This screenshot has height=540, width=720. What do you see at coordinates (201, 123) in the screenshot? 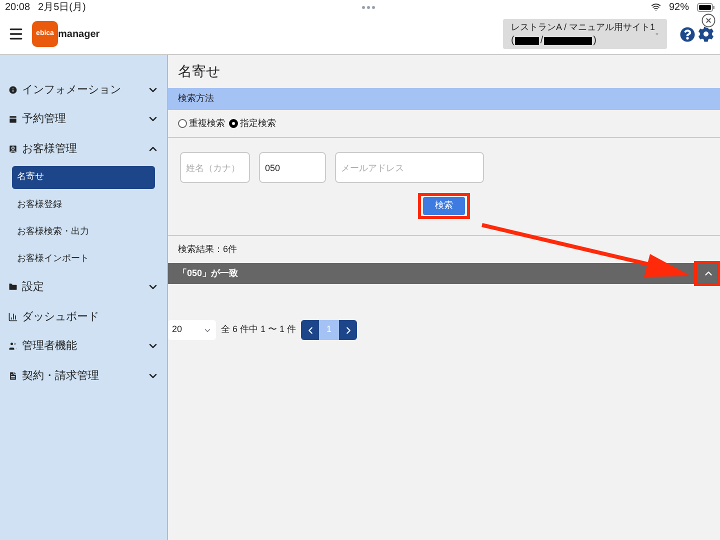
I see `radio-option: 重複検索` at bounding box center [201, 123].